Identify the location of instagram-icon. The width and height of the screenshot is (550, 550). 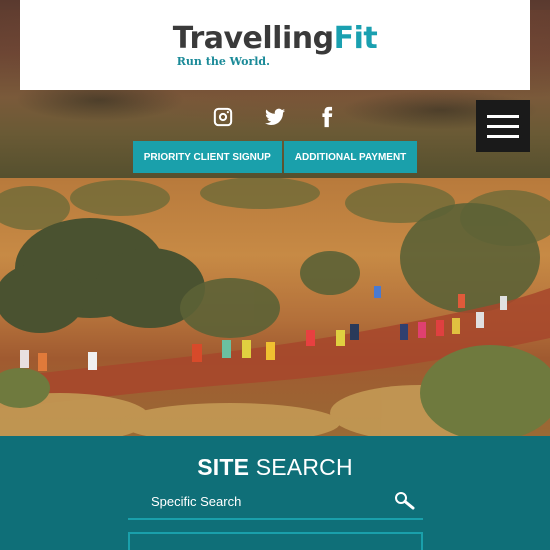
(223, 117).